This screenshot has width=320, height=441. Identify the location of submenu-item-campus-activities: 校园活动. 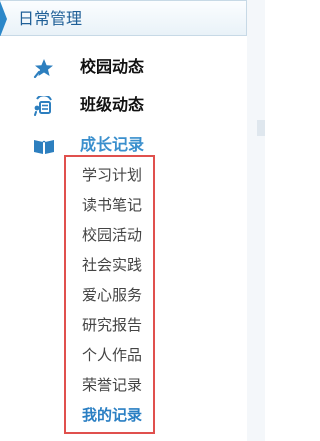
(112, 235).